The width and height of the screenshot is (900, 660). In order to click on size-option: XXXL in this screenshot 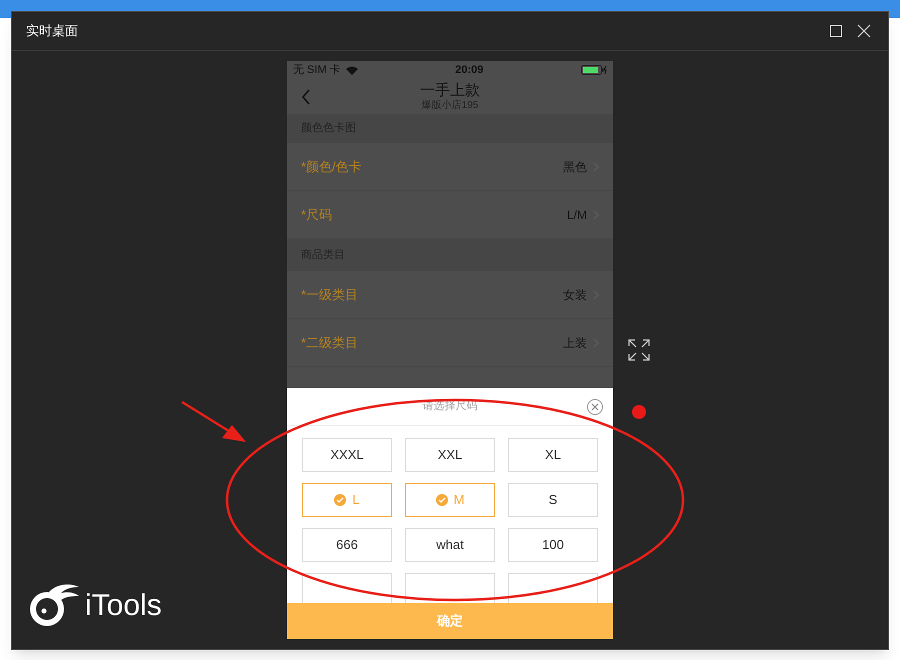, I will do `click(347, 455)`.